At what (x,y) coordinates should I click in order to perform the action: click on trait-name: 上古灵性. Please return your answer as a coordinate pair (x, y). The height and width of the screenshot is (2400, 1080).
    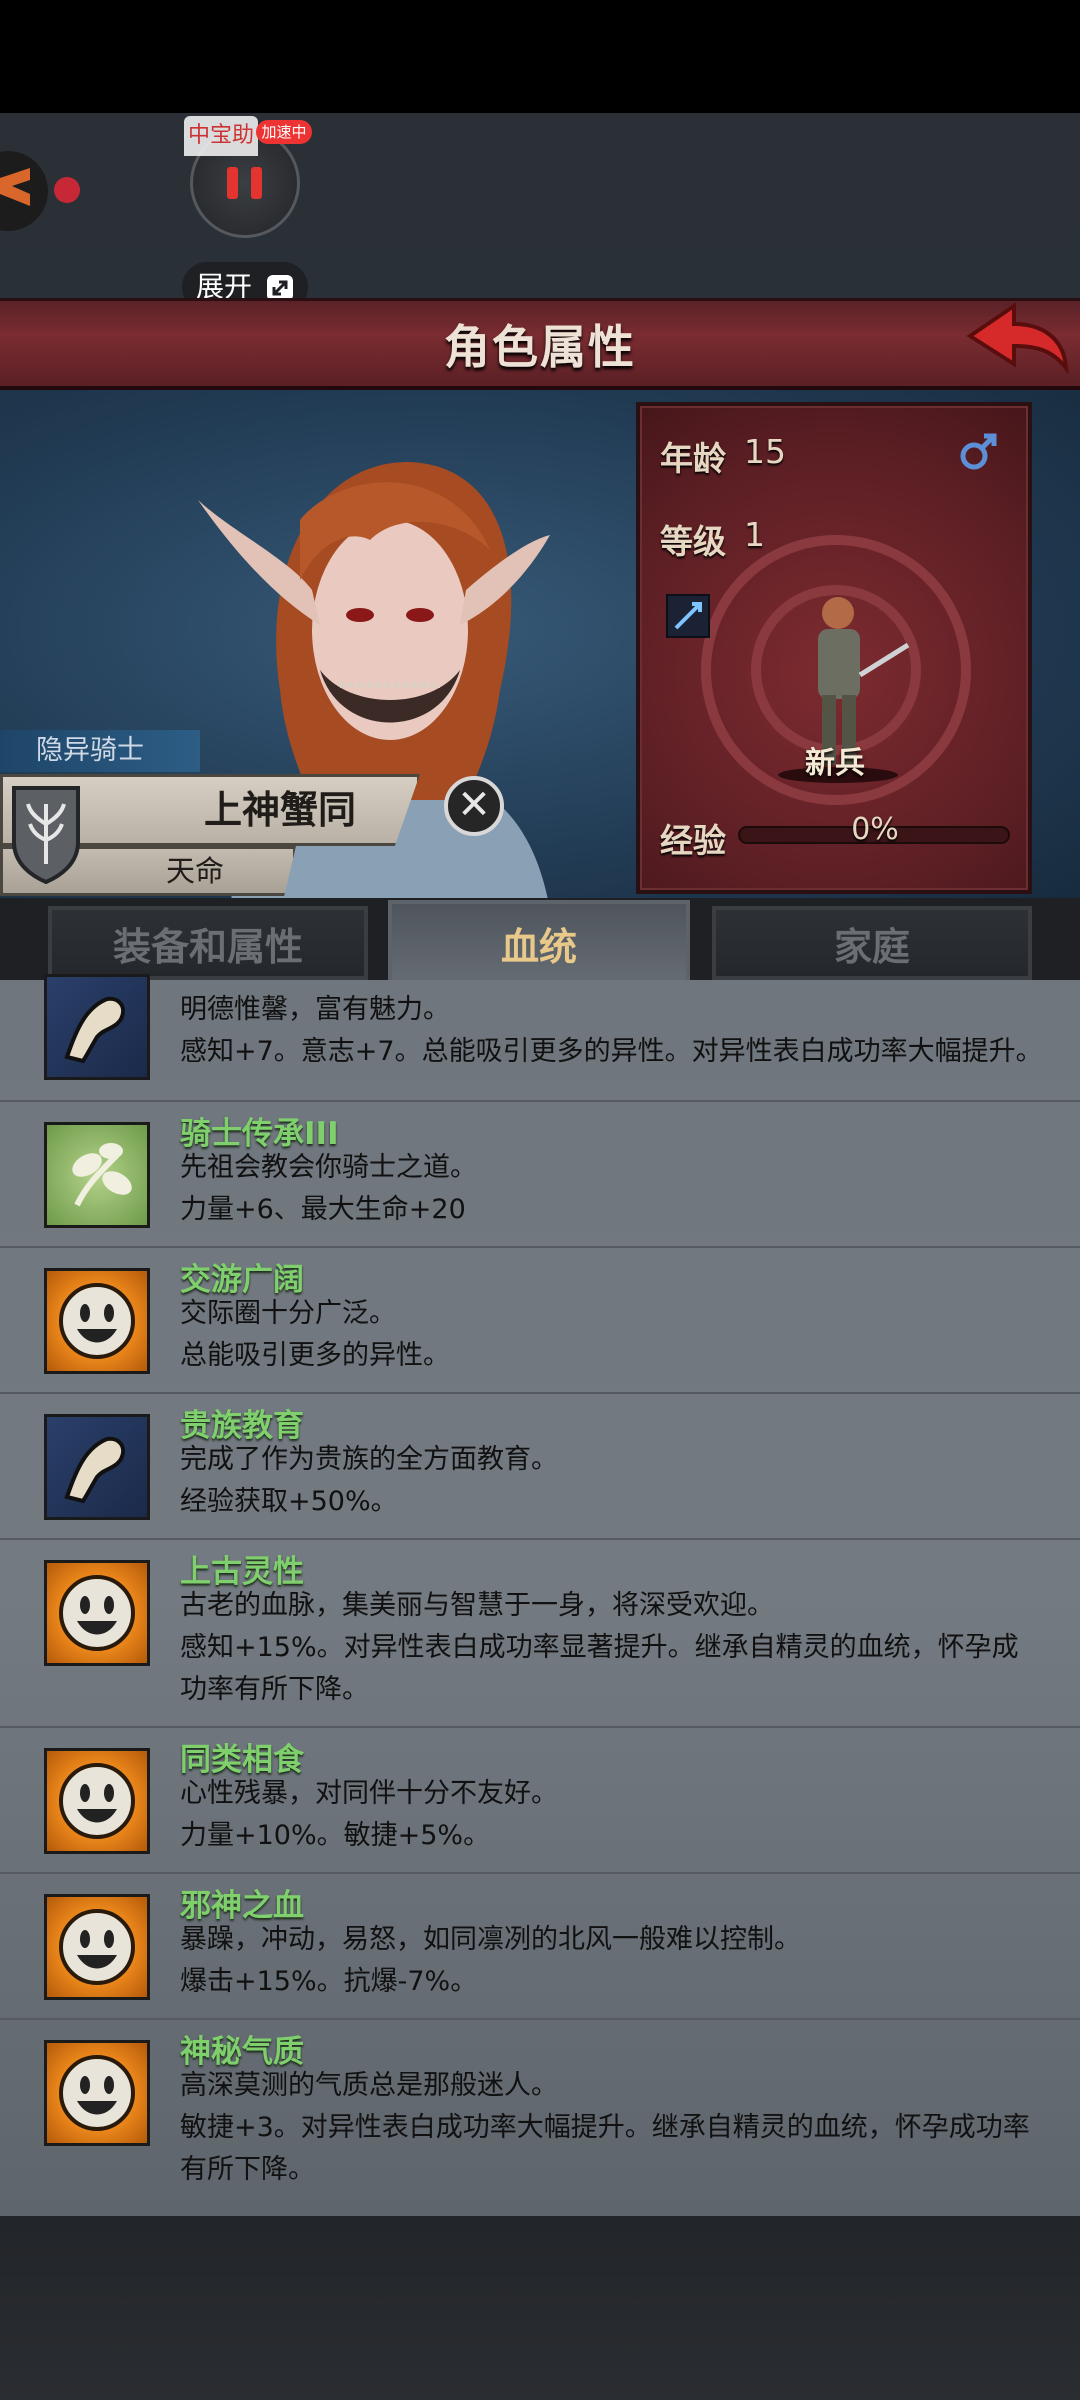
    Looking at the image, I should click on (242, 1572).